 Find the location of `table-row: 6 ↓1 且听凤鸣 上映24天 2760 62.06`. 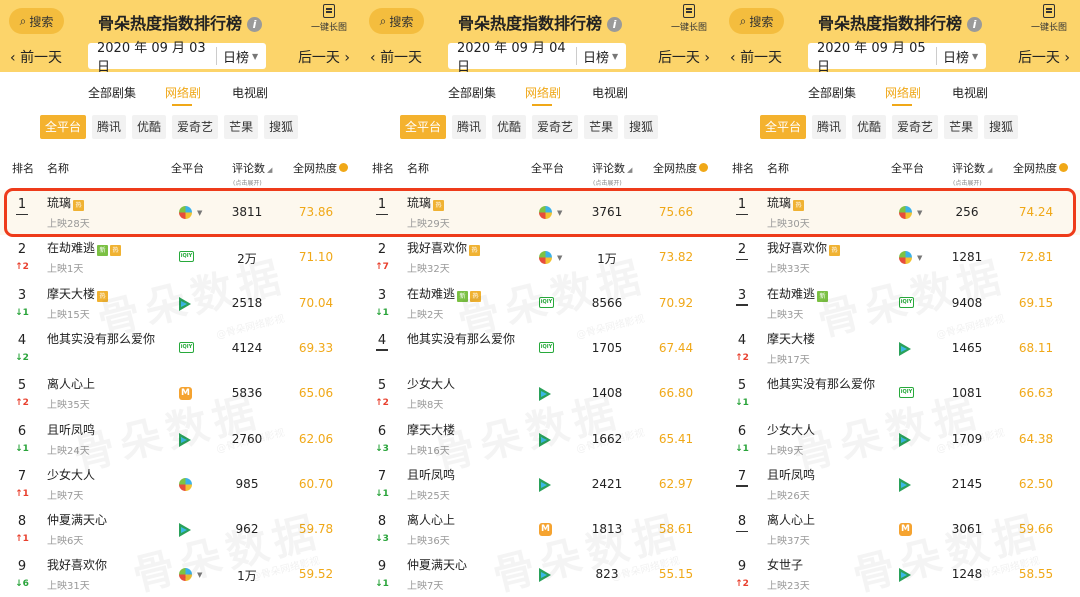

table-row: 6 ↓1 且听凤鸣 上映24天 2760 62.06 is located at coordinates (180, 439).